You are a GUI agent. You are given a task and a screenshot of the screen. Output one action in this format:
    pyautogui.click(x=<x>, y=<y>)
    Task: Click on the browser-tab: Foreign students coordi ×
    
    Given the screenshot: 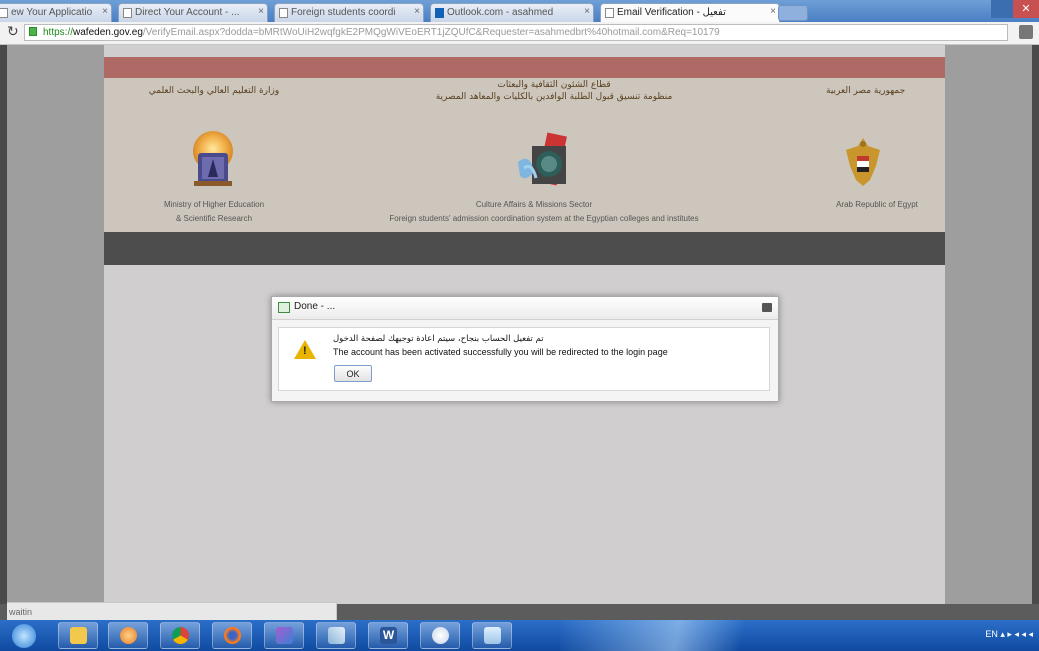 What is the action you would take?
    pyautogui.click(x=349, y=12)
    